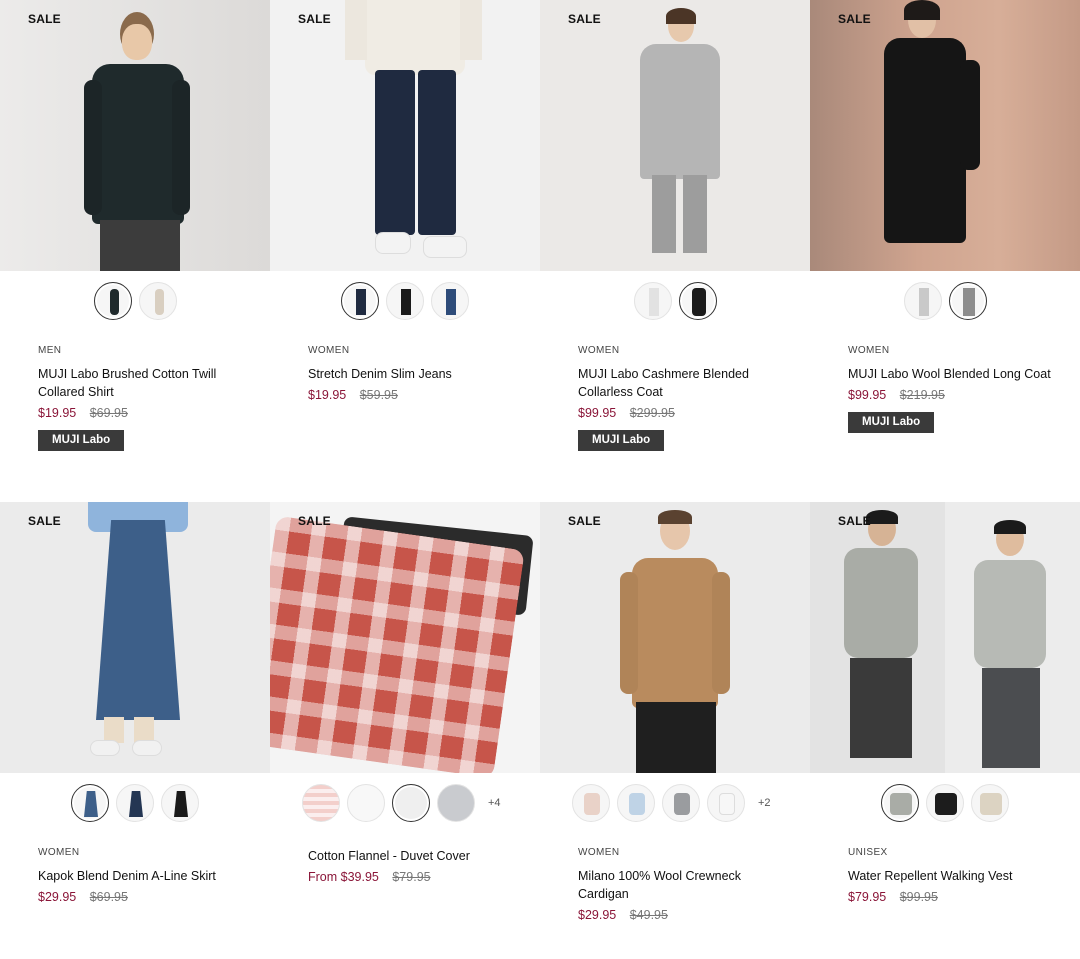 The height and width of the screenshot is (959, 1080). What do you see at coordinates (652, 413) in the screenshot?
I see `original-price: $299.95` at bounding box center [652, 413].